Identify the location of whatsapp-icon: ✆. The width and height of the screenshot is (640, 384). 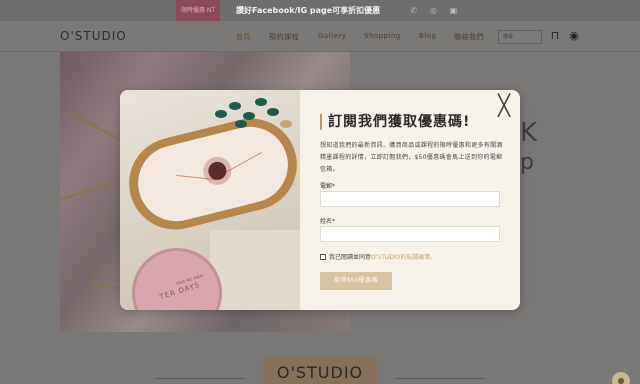
(413, 10).